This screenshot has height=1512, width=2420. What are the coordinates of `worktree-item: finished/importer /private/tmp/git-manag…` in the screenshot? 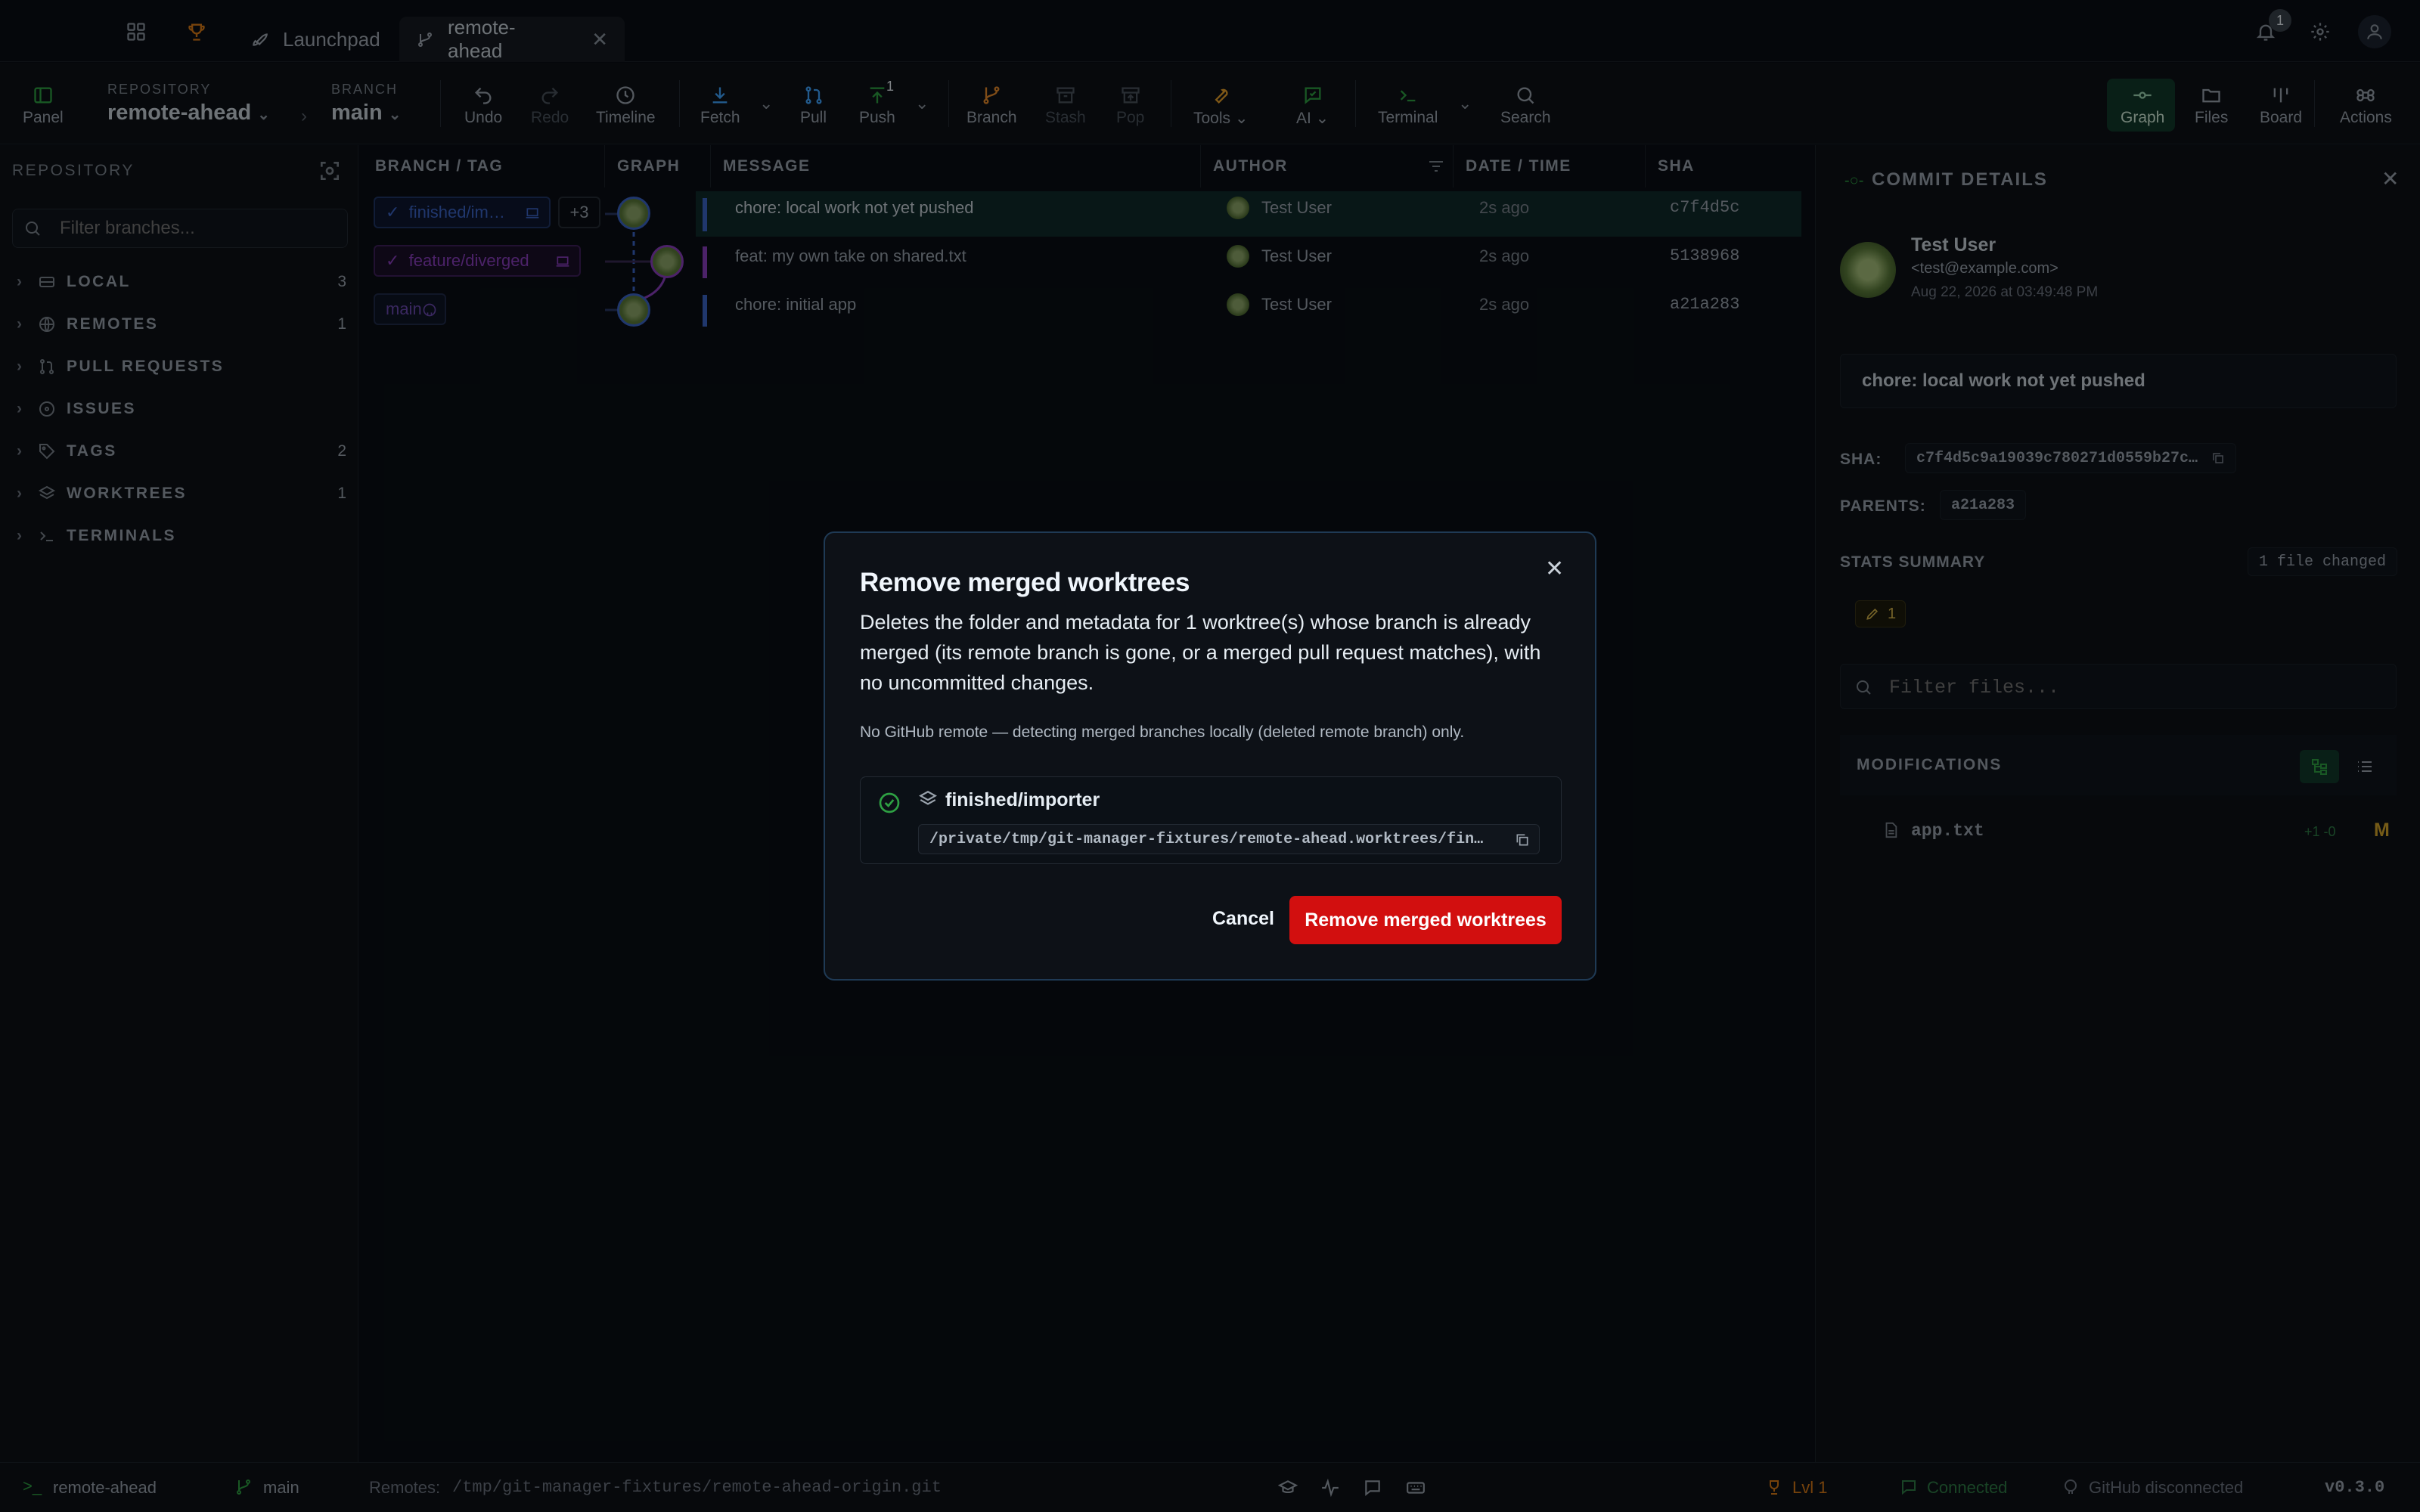 It's located at (1211, 820).